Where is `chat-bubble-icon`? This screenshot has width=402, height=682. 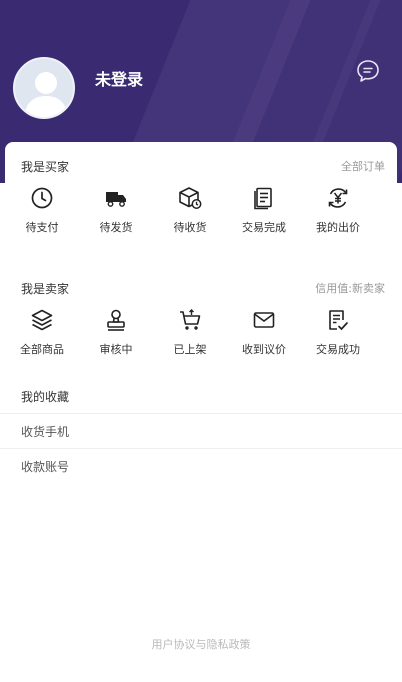 chat-bubble-icon is located at coordinates (368, 71).